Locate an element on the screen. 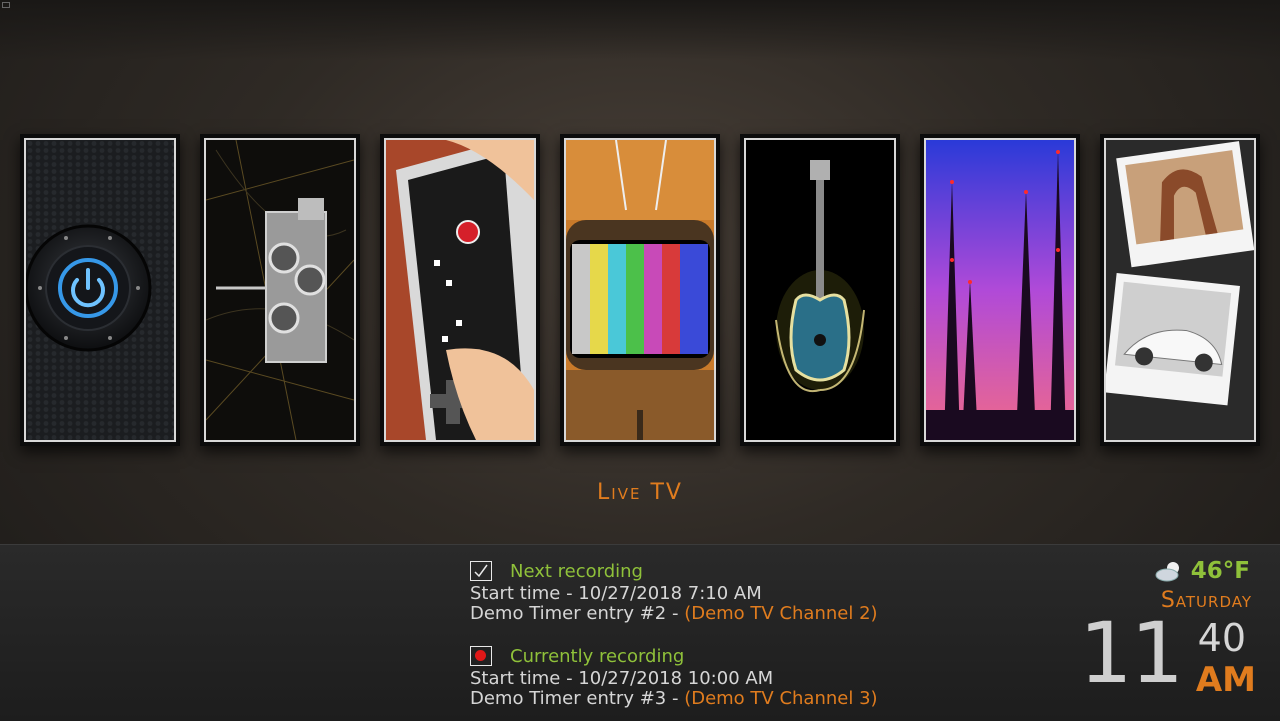 This screenshot has width=1280, height=721. menu-tile-live-tv is located at coordinates (640, 290).